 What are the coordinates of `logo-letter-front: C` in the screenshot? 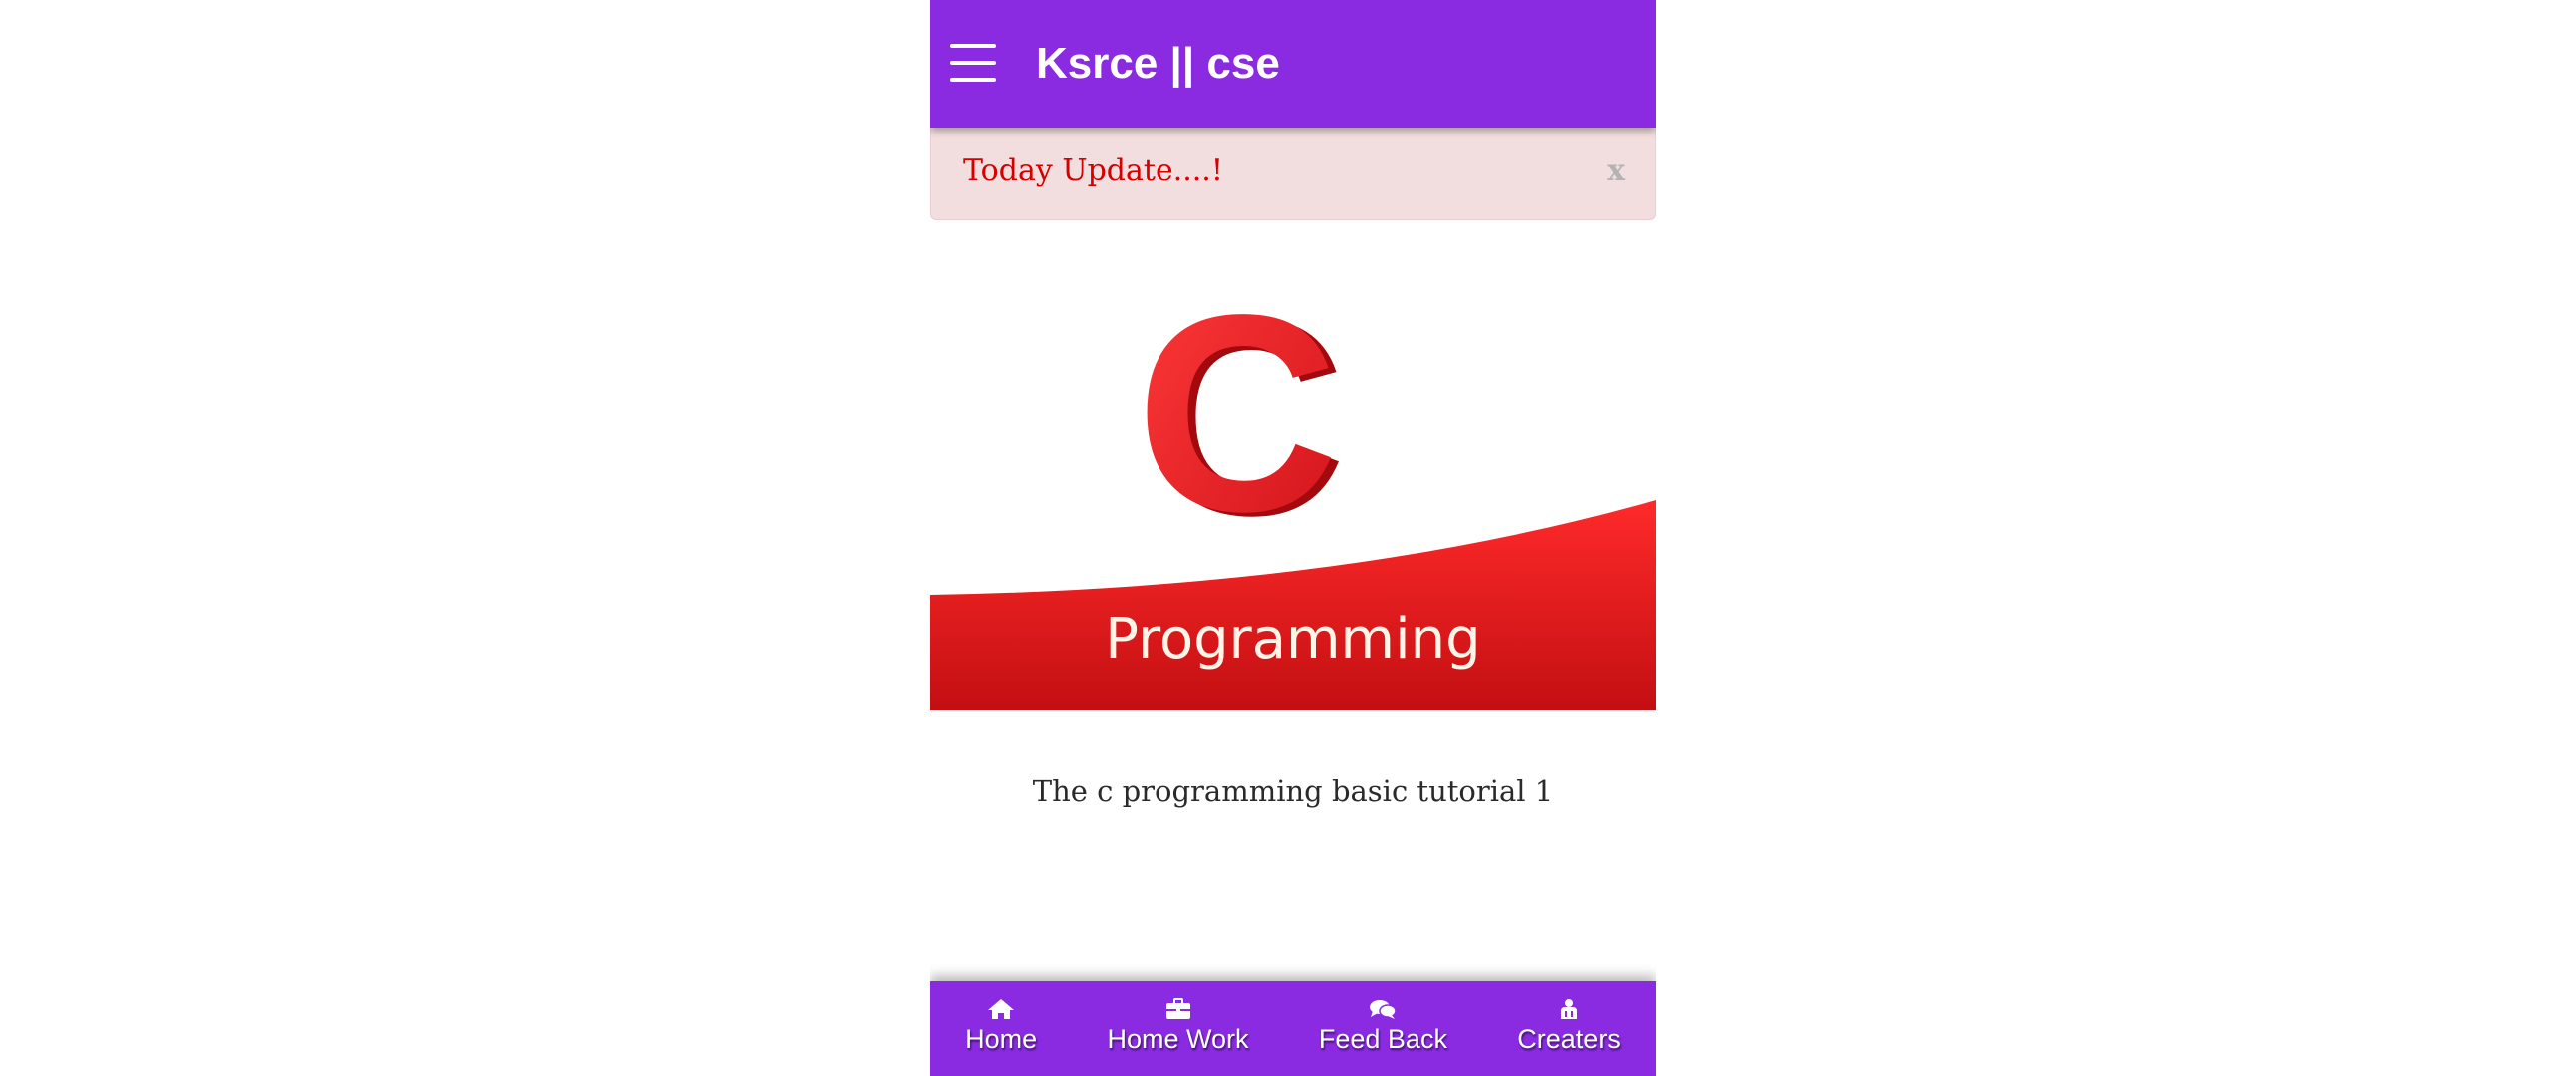 It's located at (1237, 434).